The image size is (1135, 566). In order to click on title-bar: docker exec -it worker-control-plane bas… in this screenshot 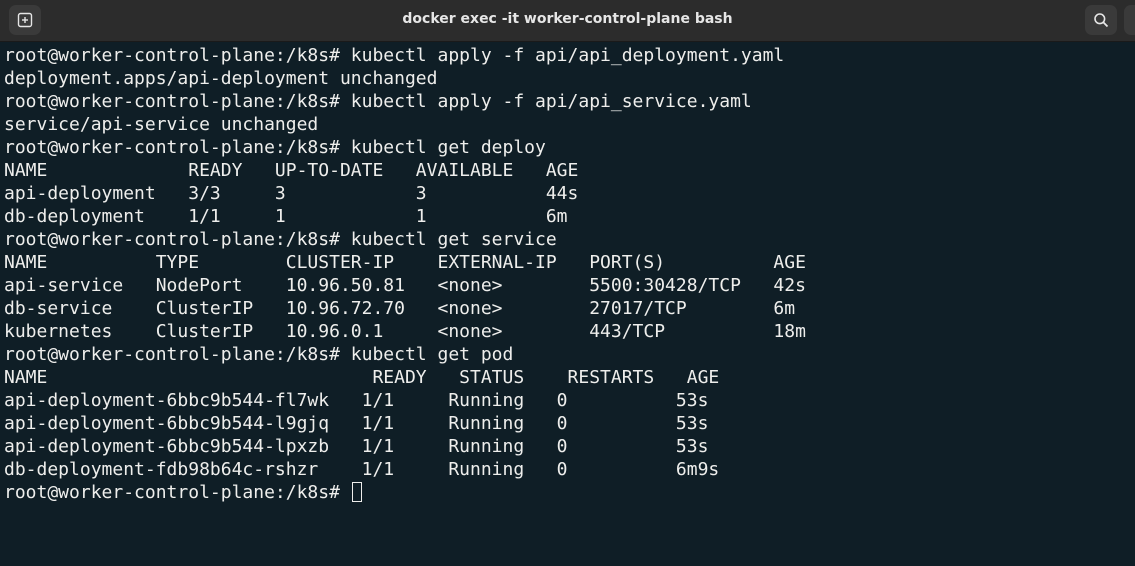, I will do `click(567, 21)`.